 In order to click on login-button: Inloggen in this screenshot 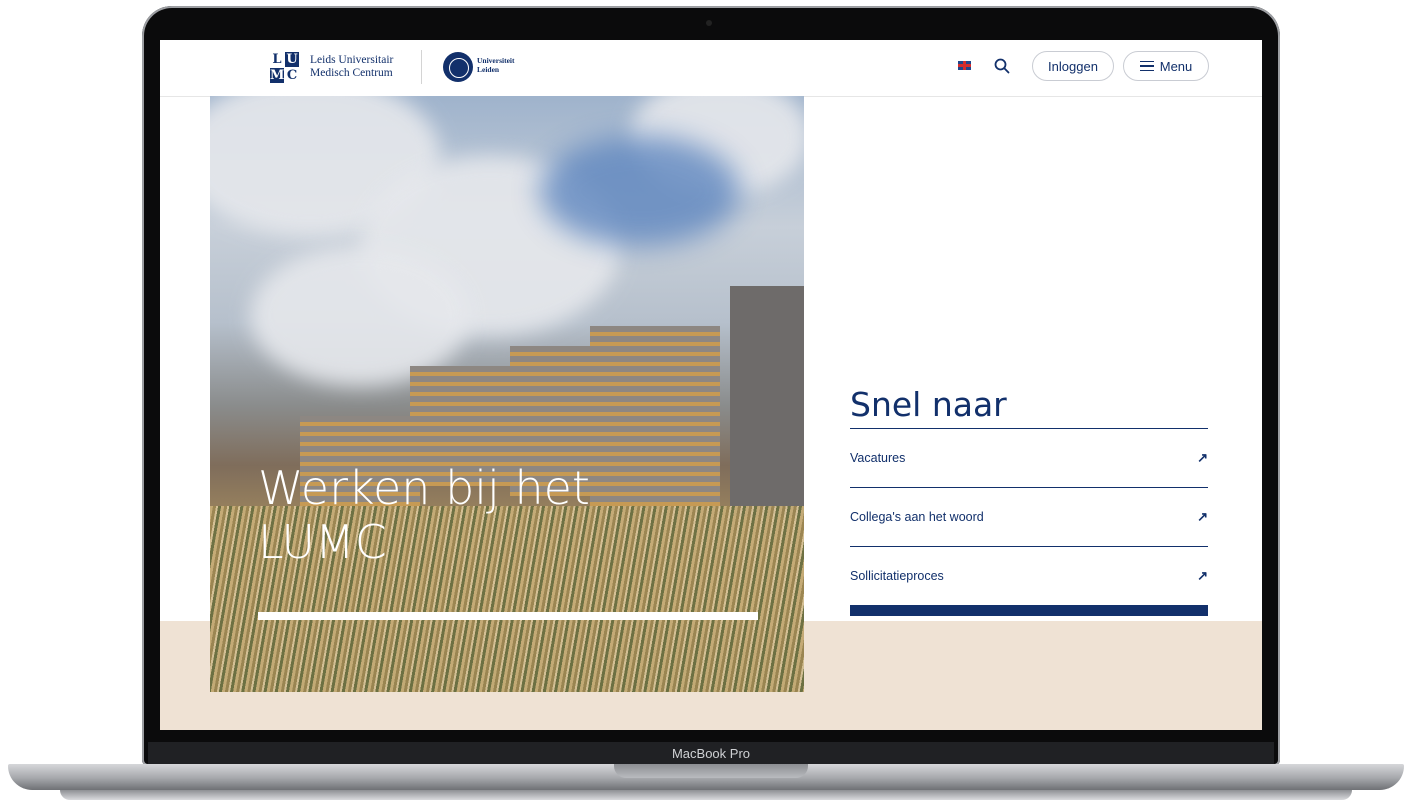, I will do `click(1073, 66)`.